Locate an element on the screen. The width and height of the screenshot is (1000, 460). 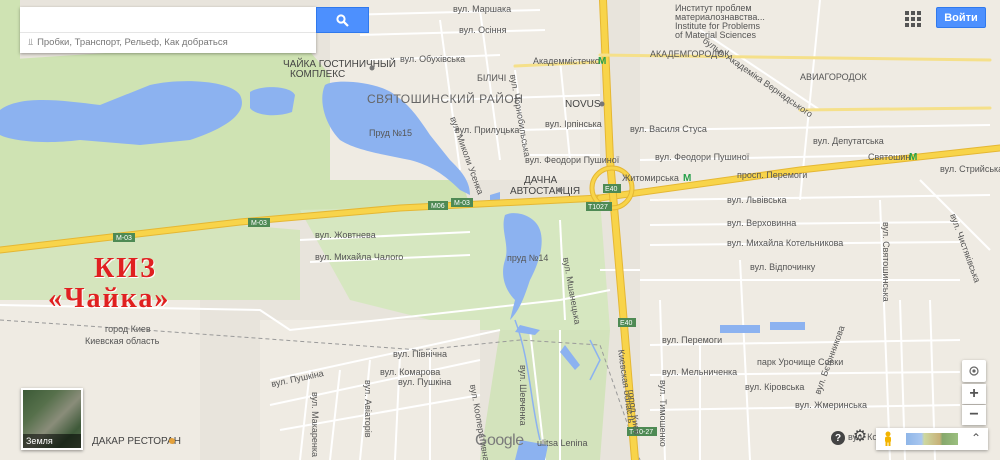
svg-text: КОМПЛЕКС is located at coordinates (317, 74).